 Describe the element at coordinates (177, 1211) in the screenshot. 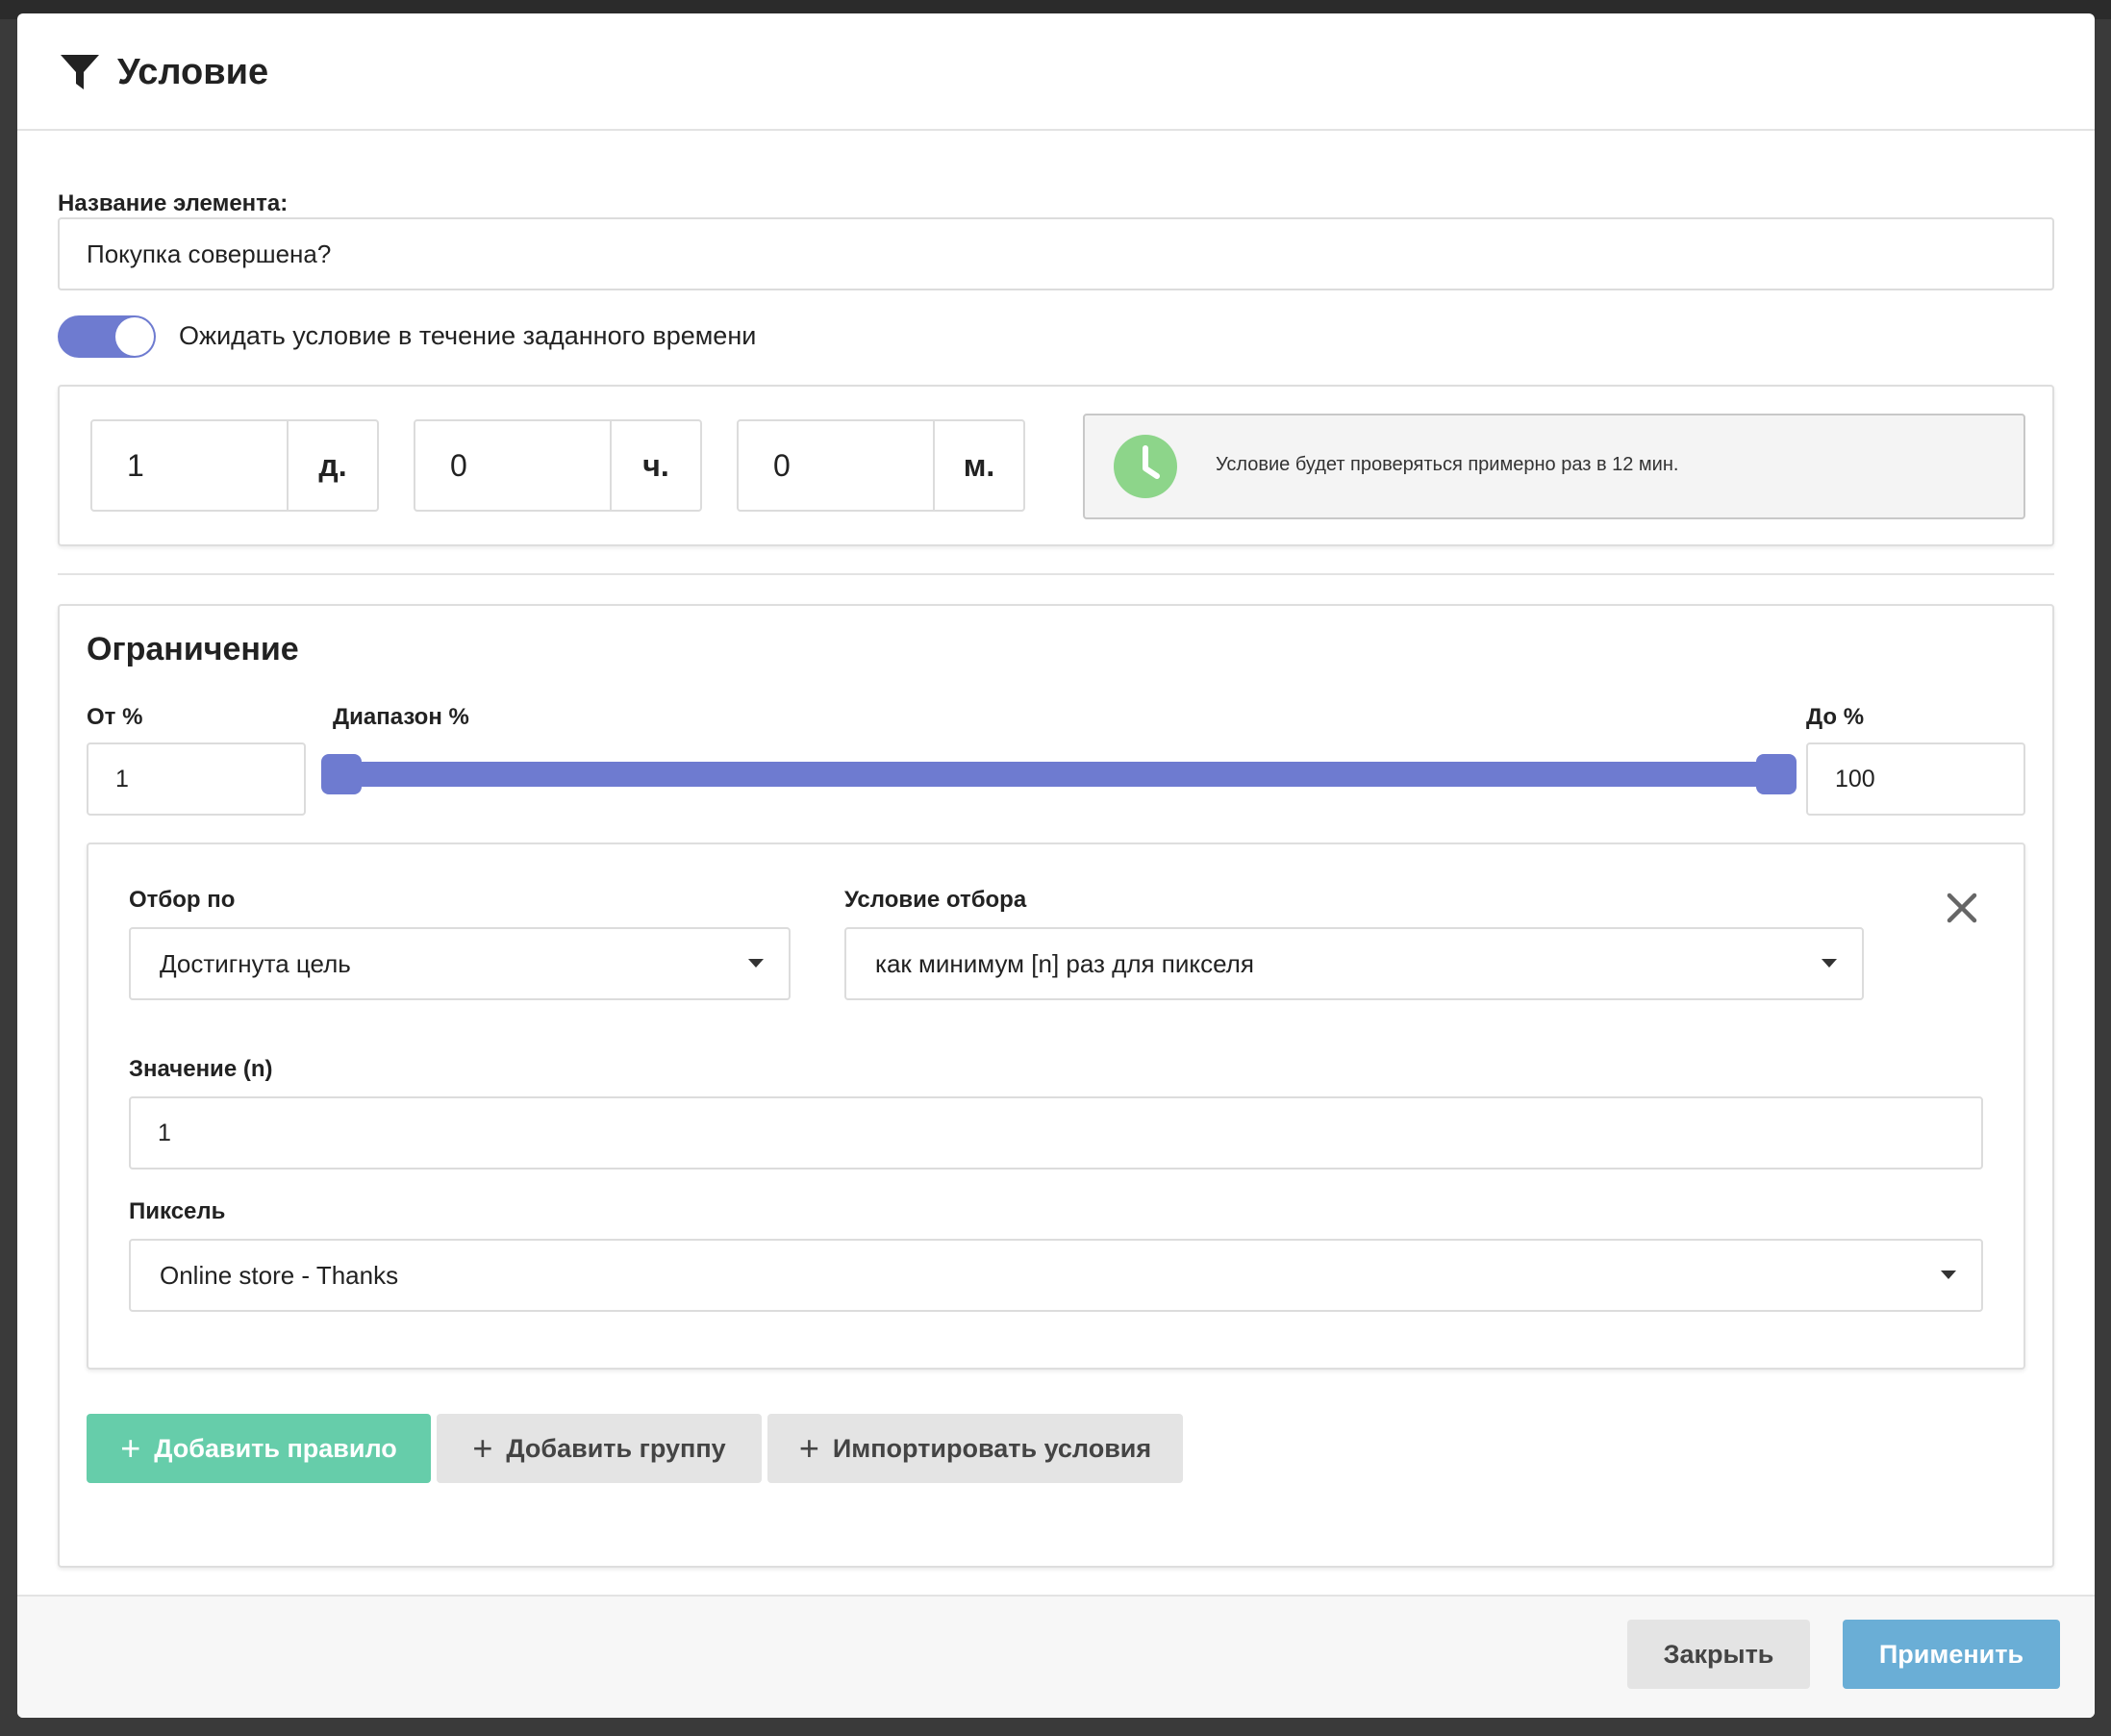

I see `pixel-label: Пиксель` at that location.